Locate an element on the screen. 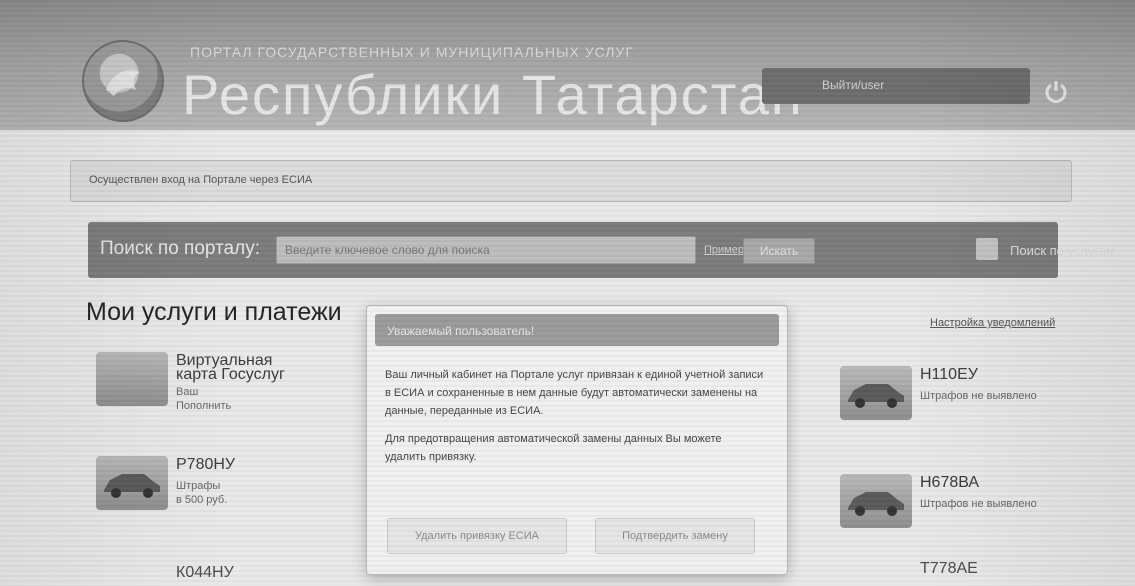 This screenshot has height=586, width=1135. car-plate: Н678ВА is located at coordinates (950, 482).